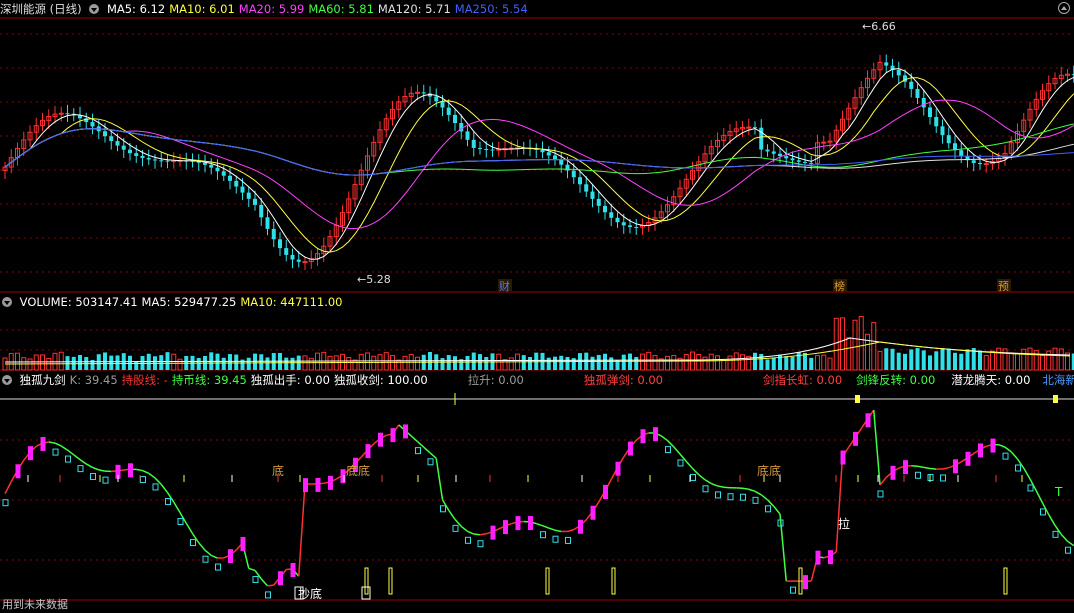 This screenshot has height=613, width=1074. What do you see at coordinates (844, 523) in the screenshot?
I see `indicator-label: 拉` at bounding box center [844, 523].